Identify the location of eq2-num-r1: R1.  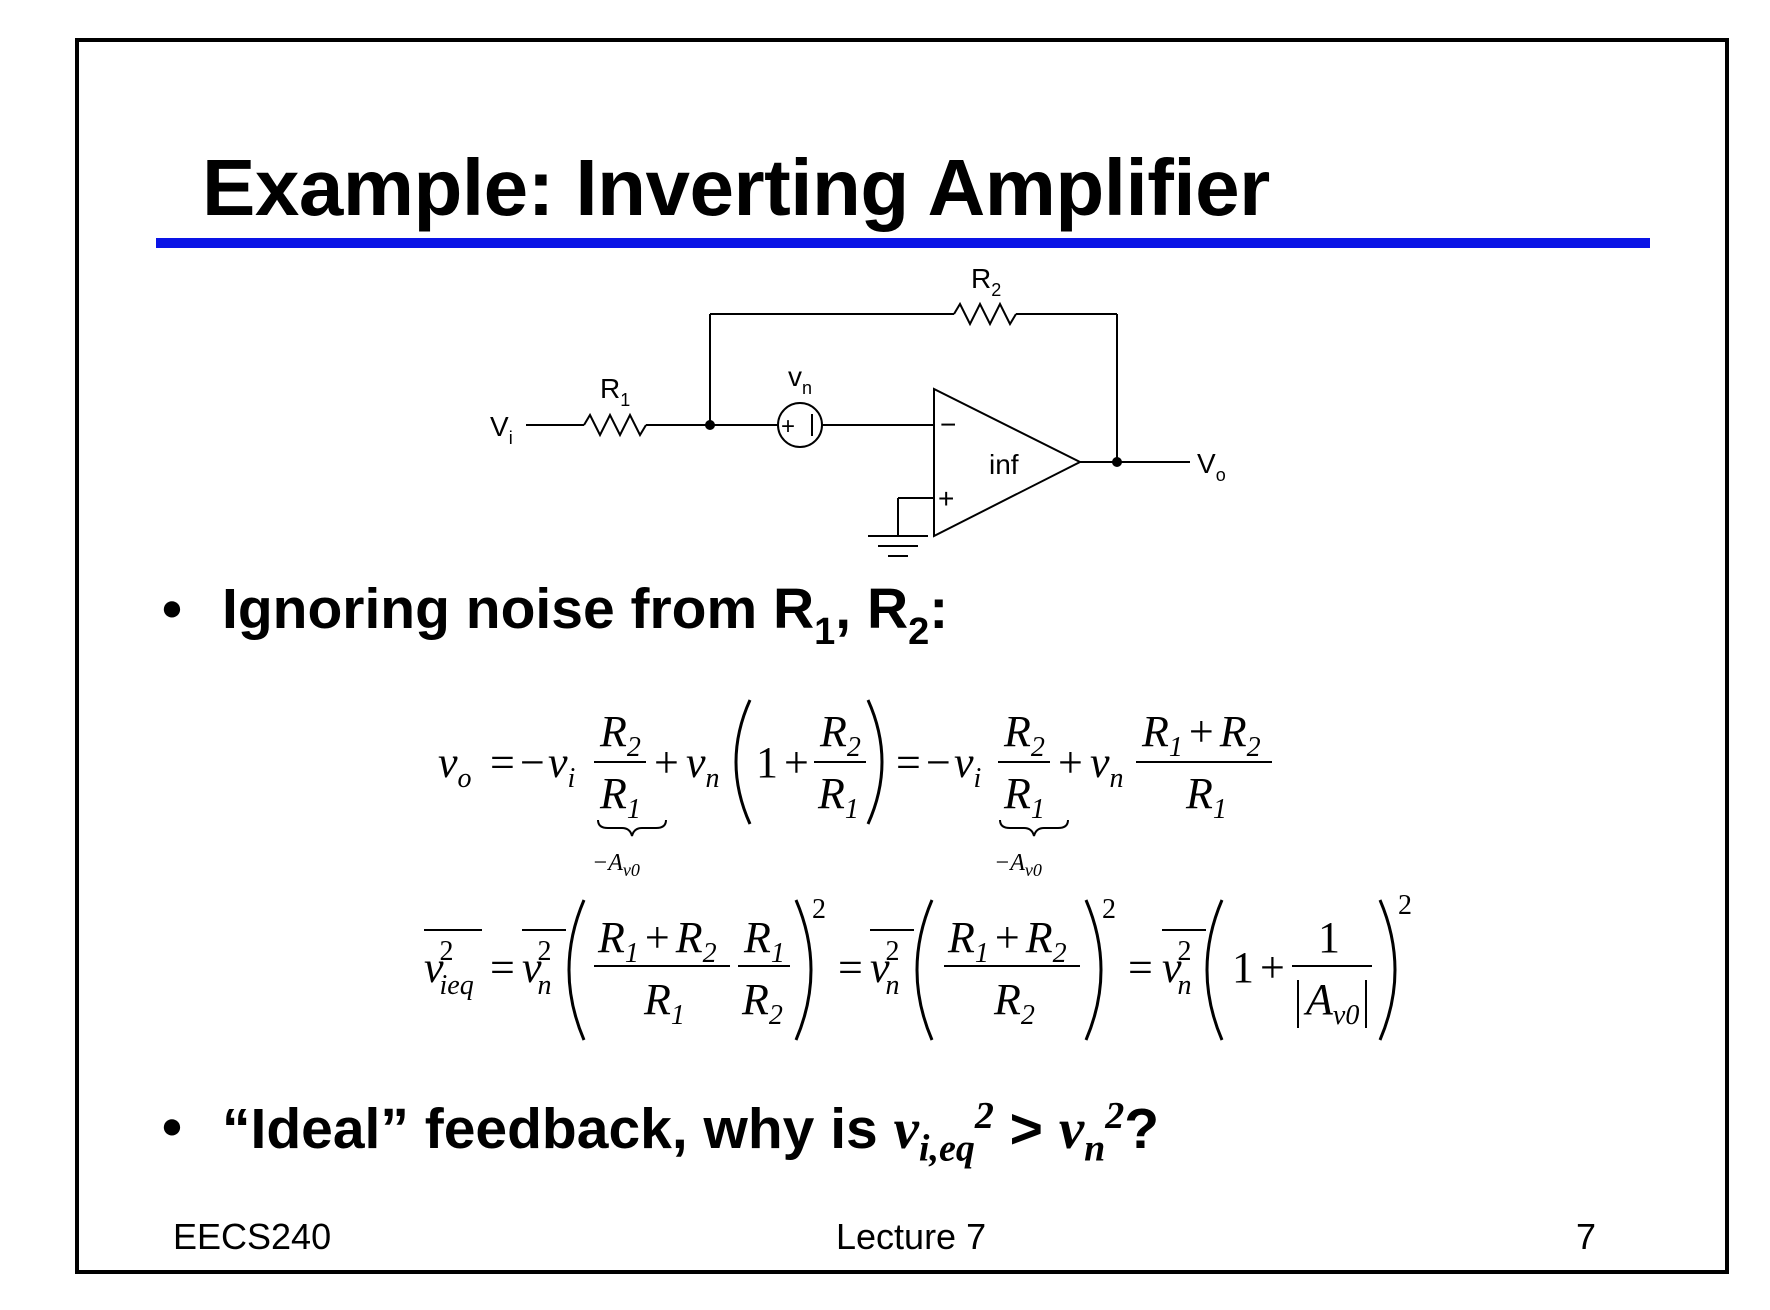
(764, 941).